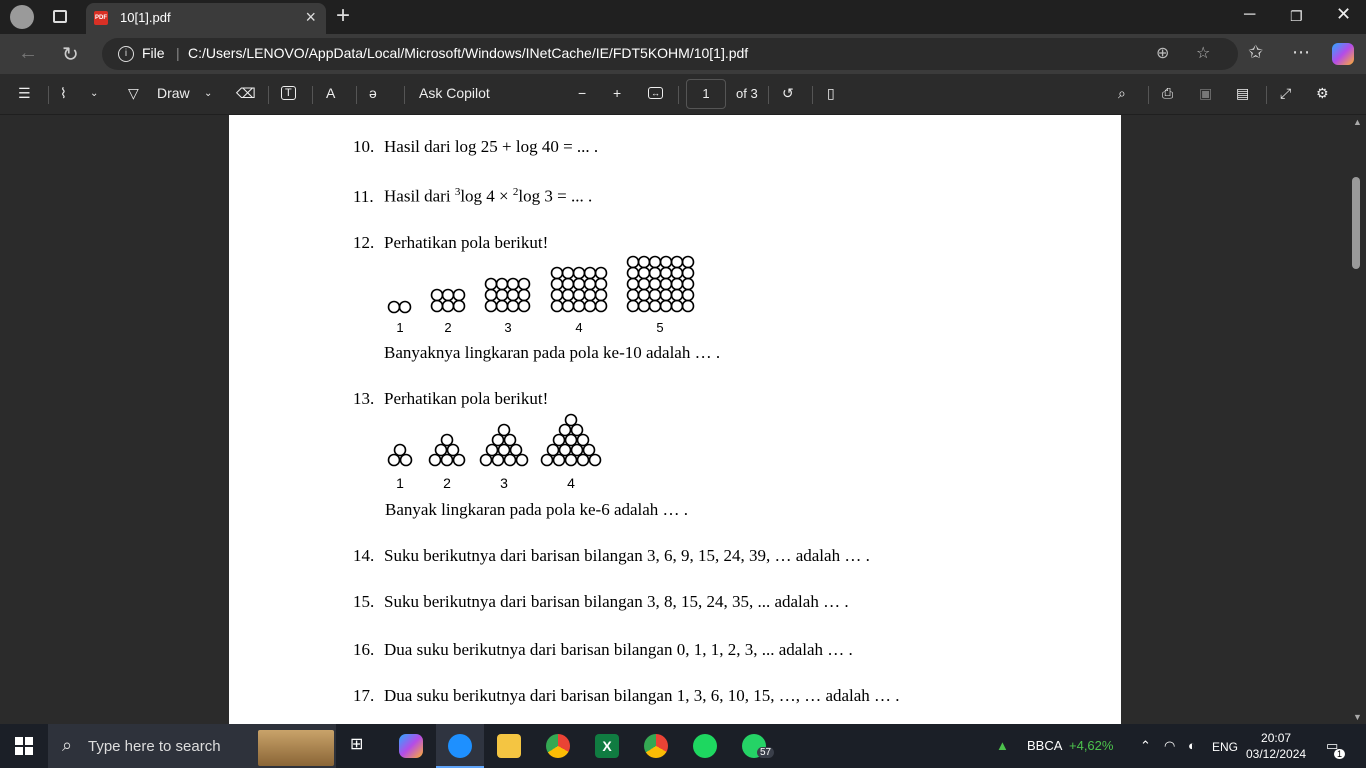  Describe the element at coordinates (373, 93) in the screenshot. I see `translate-icon: ə` at that location.